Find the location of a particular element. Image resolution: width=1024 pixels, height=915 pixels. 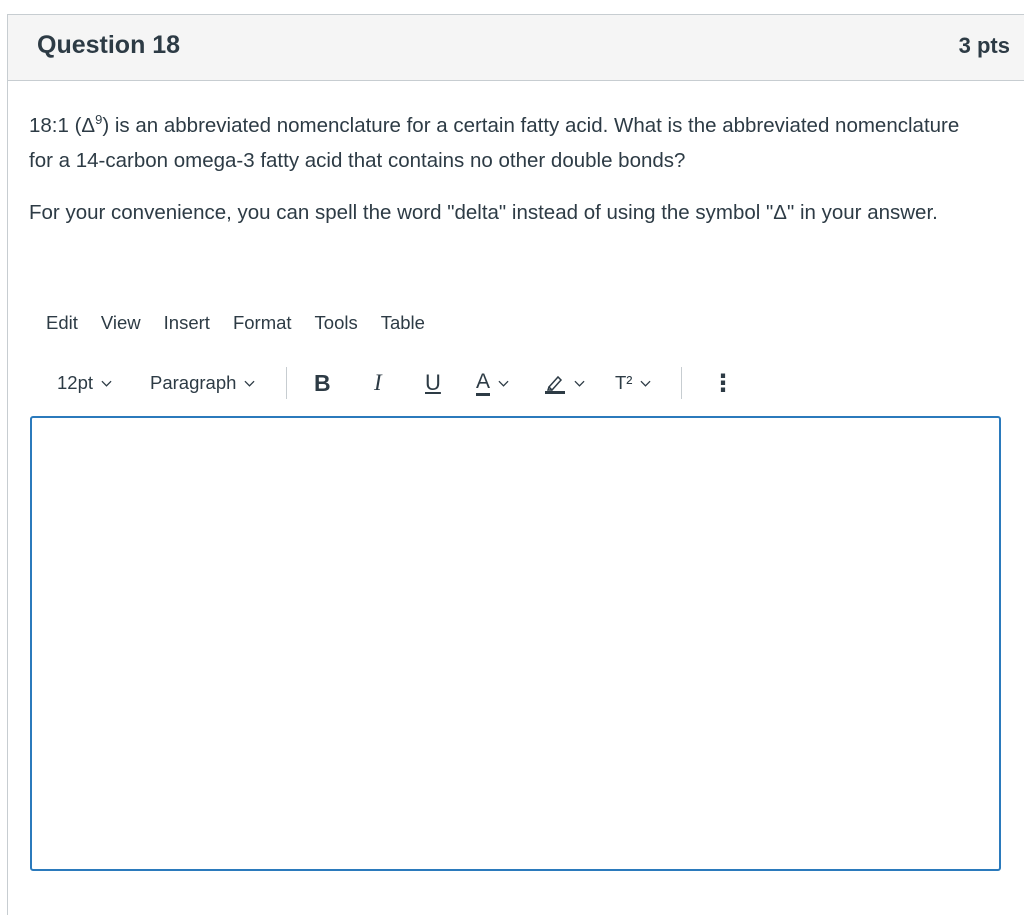

italic-button: I is located at coordinates (378, 383).